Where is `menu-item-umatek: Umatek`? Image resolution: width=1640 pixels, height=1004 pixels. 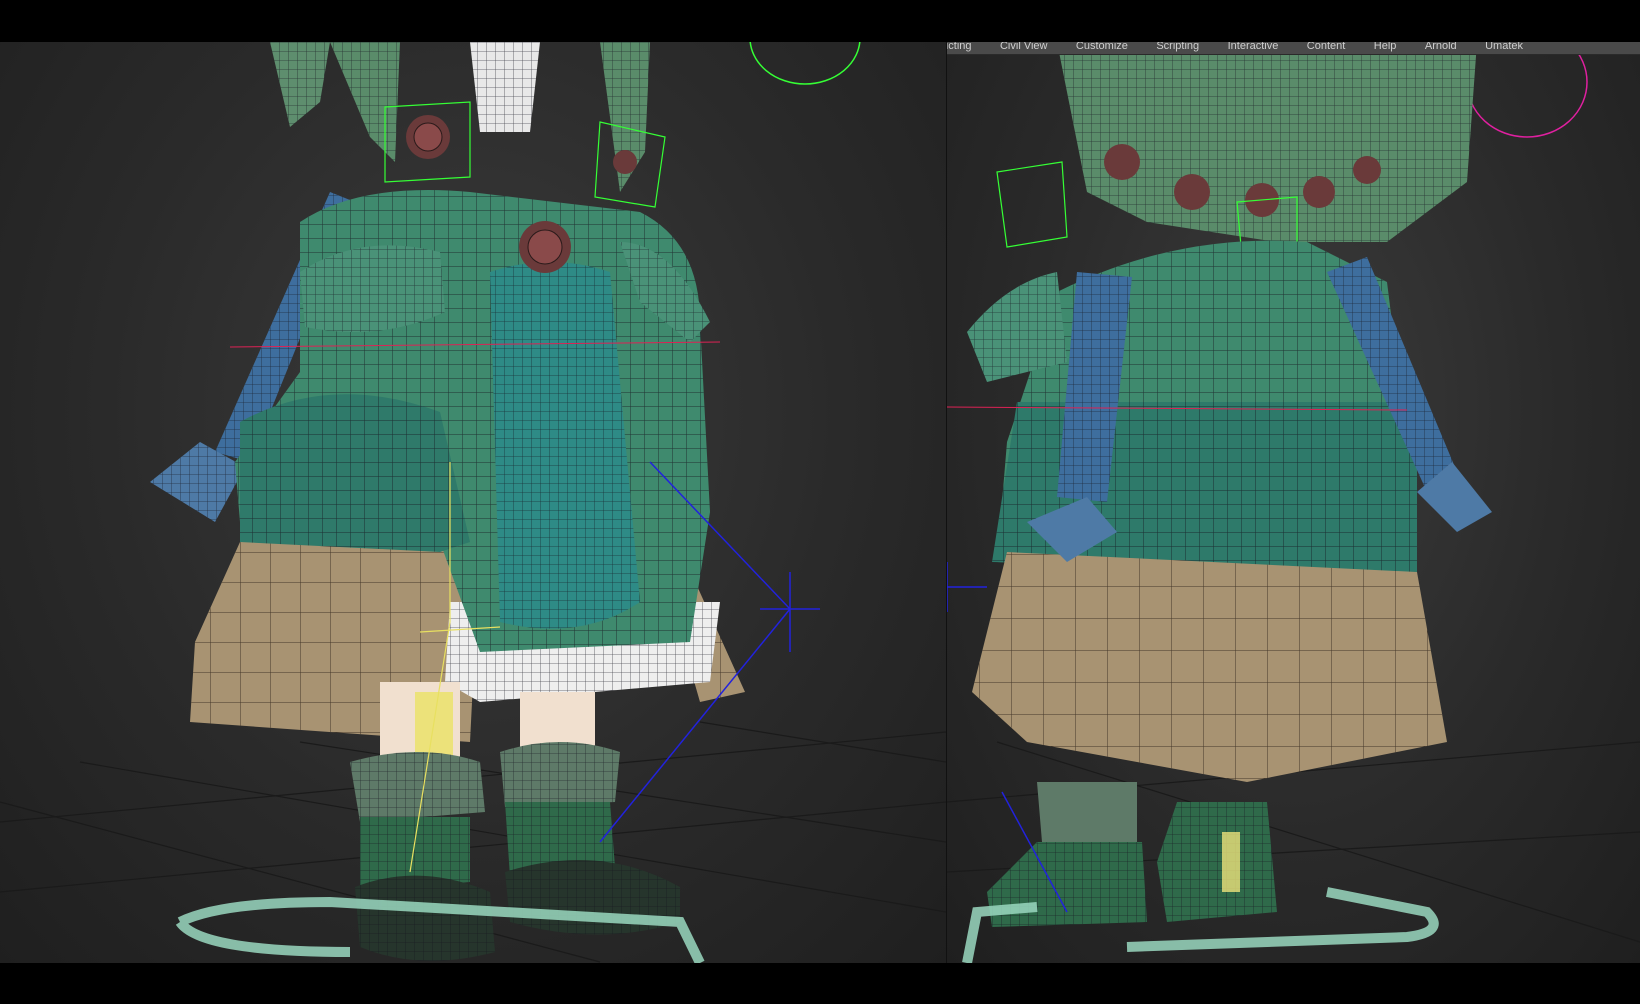
menu-item-umatek: Umatek is located at coordinates (1504, 47).